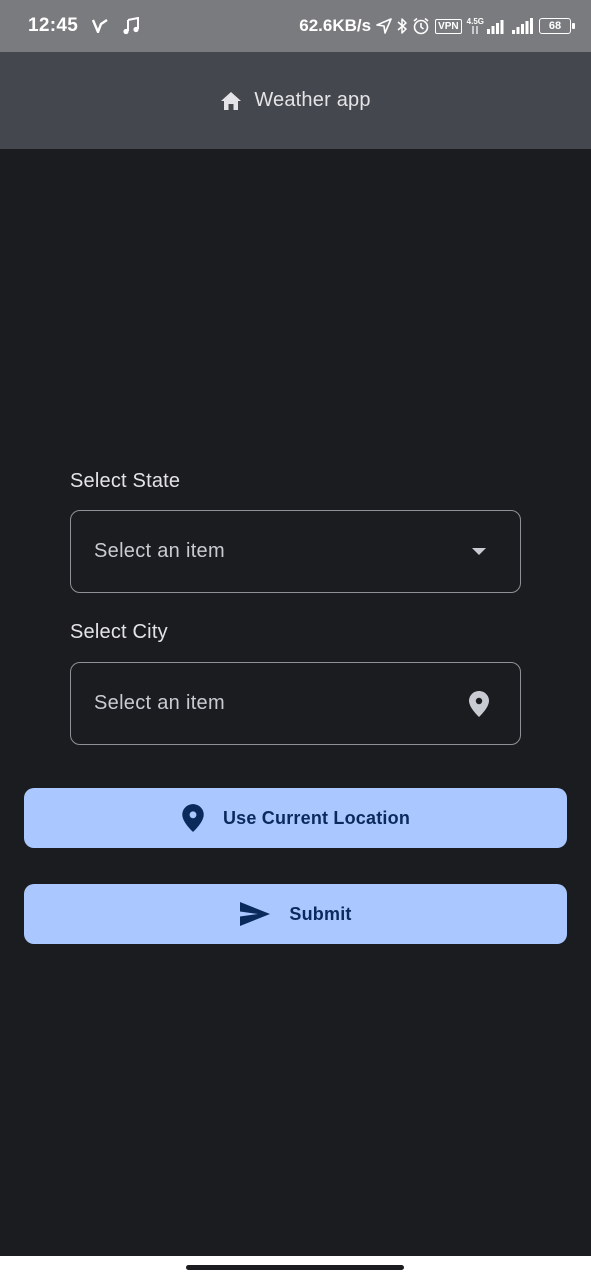  I want to click on use-current-location-label: Use Current Location, so click(316, 817).